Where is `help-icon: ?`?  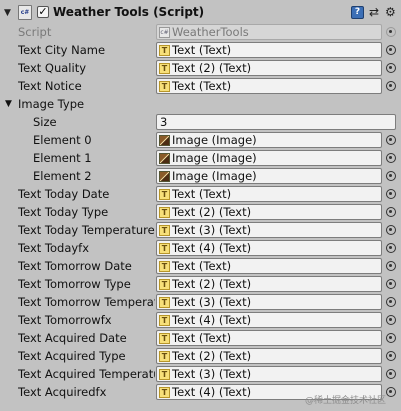 help-icon: ? is located at coordinates (357, 12).